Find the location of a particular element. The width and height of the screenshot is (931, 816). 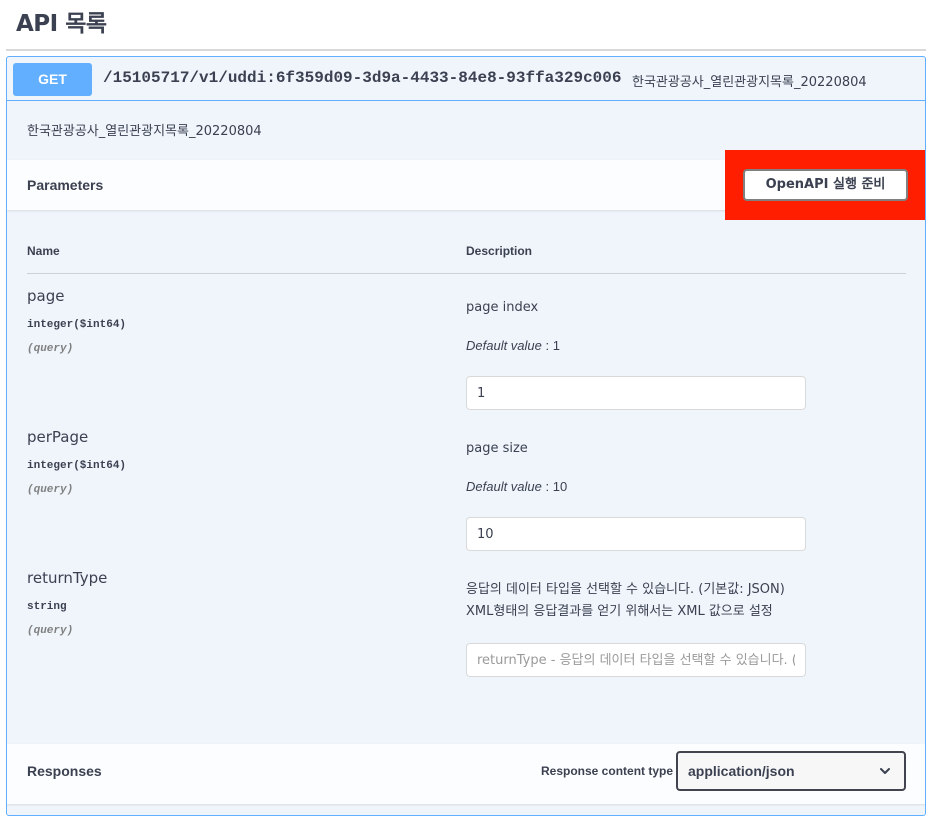

param-description-perpage: page size is located at coordinates (497, 448).